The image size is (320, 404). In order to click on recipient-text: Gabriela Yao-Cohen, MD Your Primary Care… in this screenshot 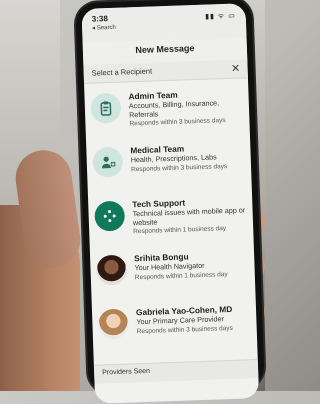, I will do `click(193, 317)`.